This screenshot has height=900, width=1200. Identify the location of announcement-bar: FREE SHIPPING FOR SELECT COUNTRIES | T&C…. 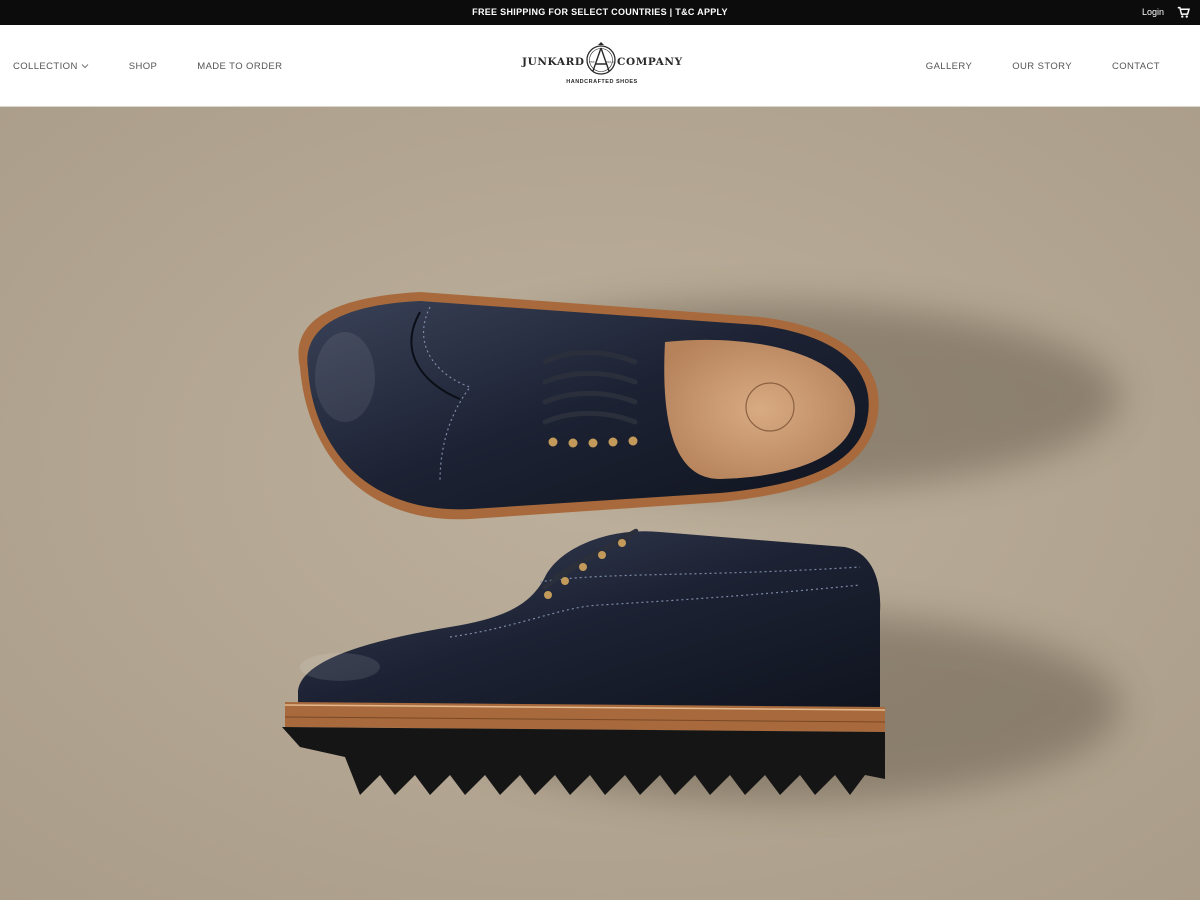
(600, 12).